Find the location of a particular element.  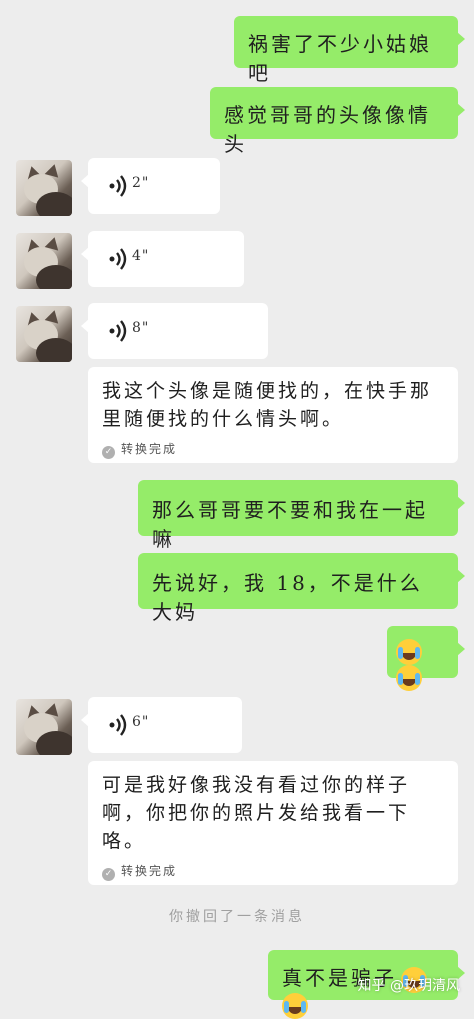

outgoing-emoji-message is located at coordinates (426, 658).